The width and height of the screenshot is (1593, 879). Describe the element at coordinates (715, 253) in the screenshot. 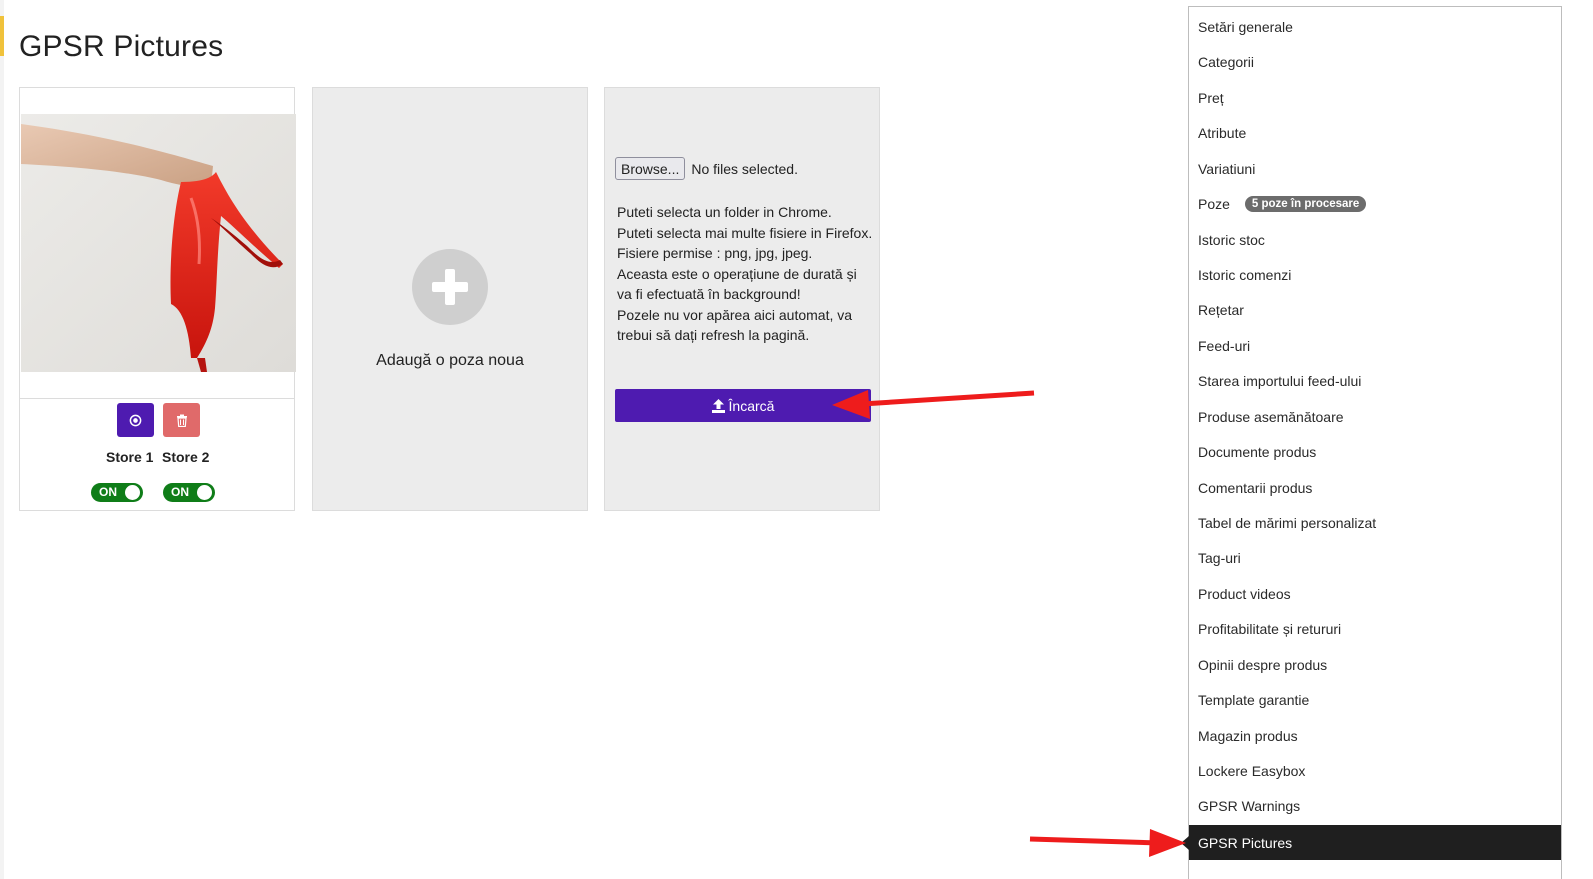

I see `info-line: Fisiere permise : png, jpg, jpeg.` at that location.